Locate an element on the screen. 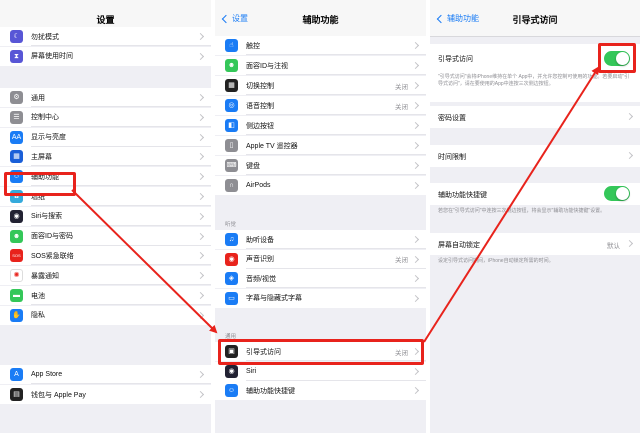 The height and width of the screenshot is (433, 640). captions-icon: ▭ is located at coordinates (231, 298).